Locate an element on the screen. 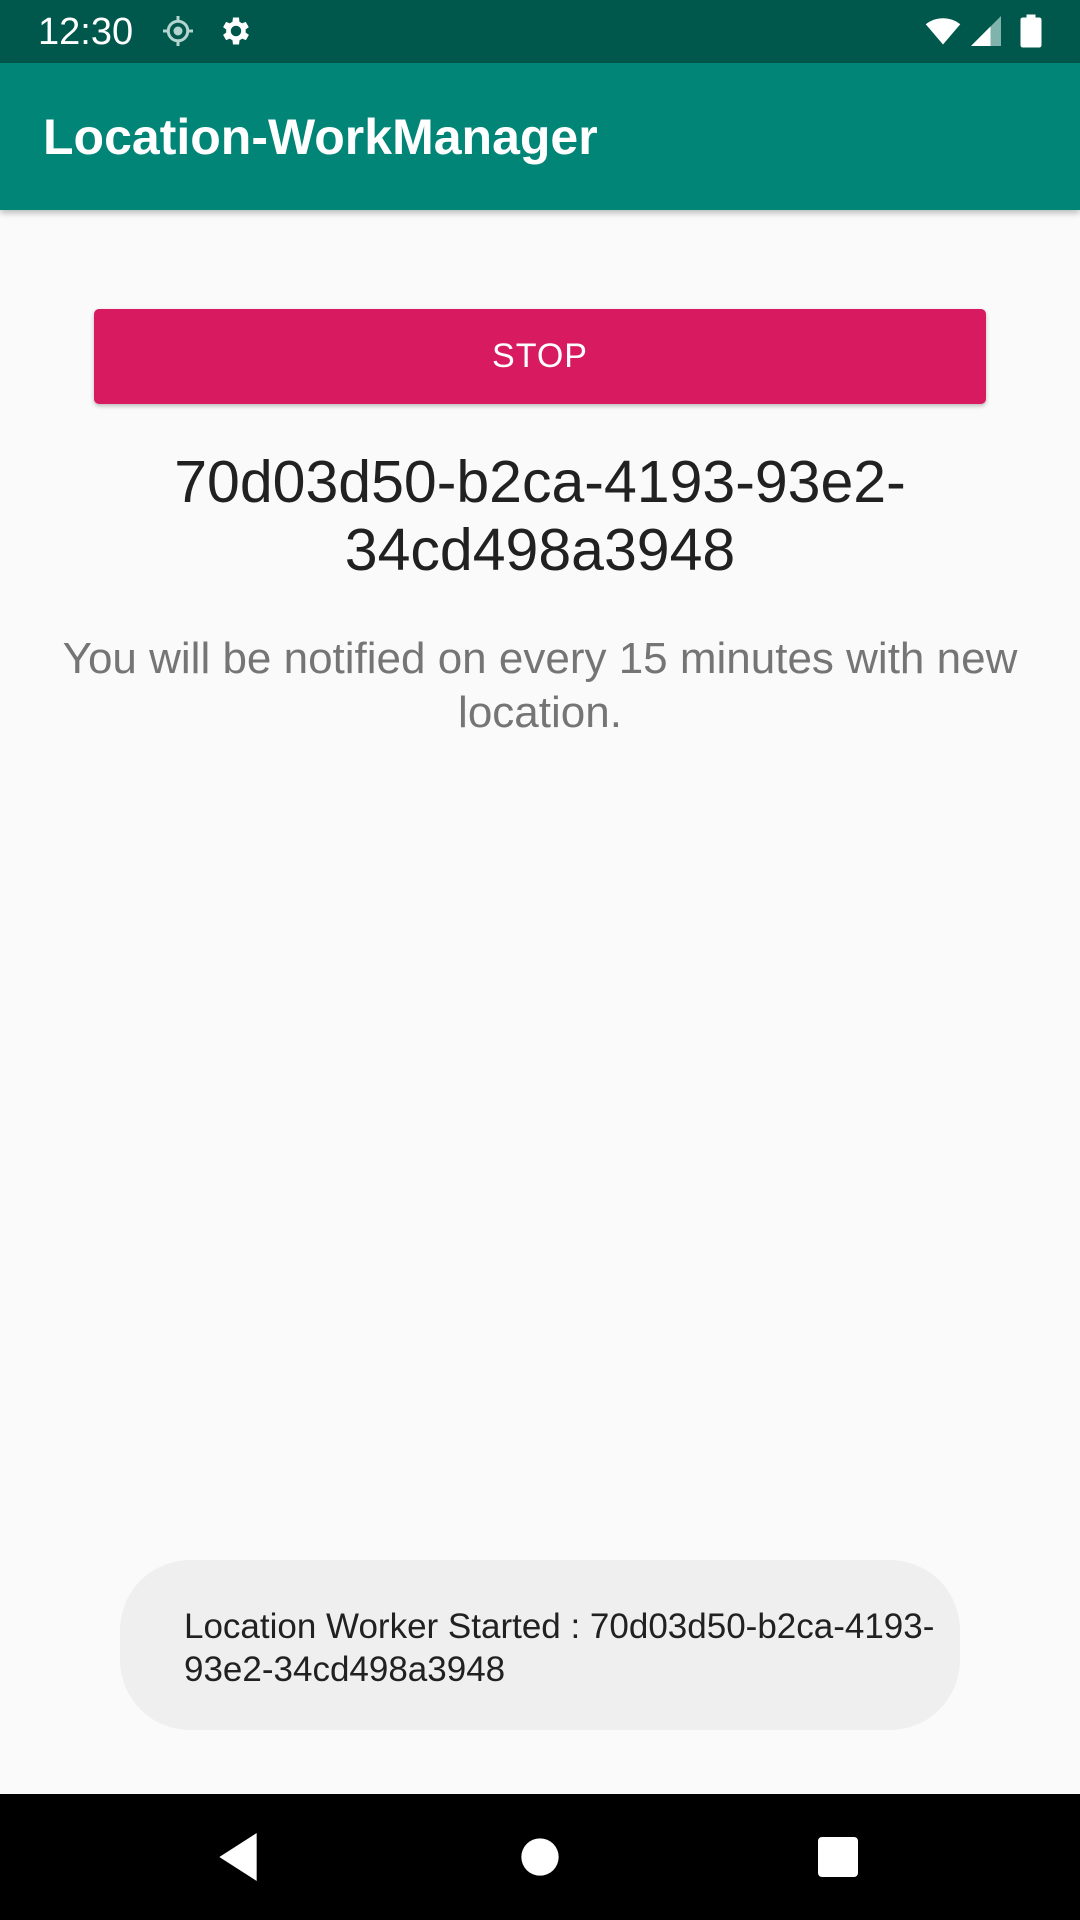  app-bar: Location-WorkManager is located at coordinates (540, 136).